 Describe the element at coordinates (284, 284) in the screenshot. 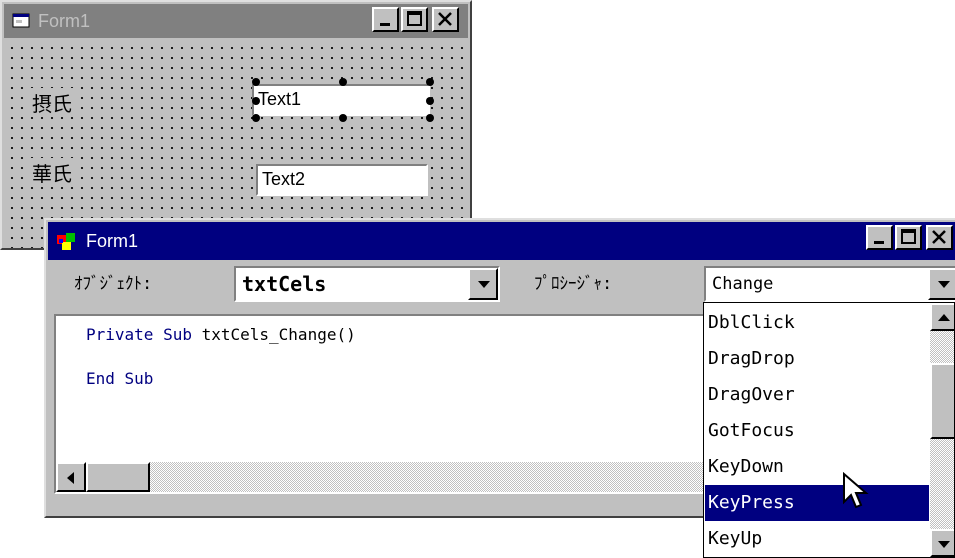

I see `object-combo-value: txtCels` at that location.